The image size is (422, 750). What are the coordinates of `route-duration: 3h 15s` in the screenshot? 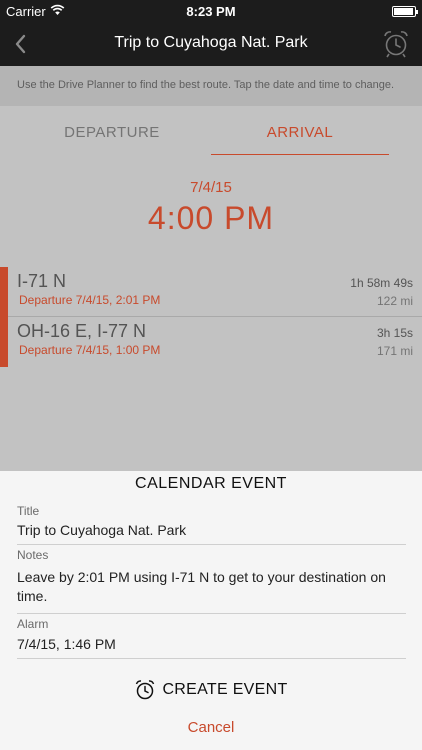 It's located at (394, 333).